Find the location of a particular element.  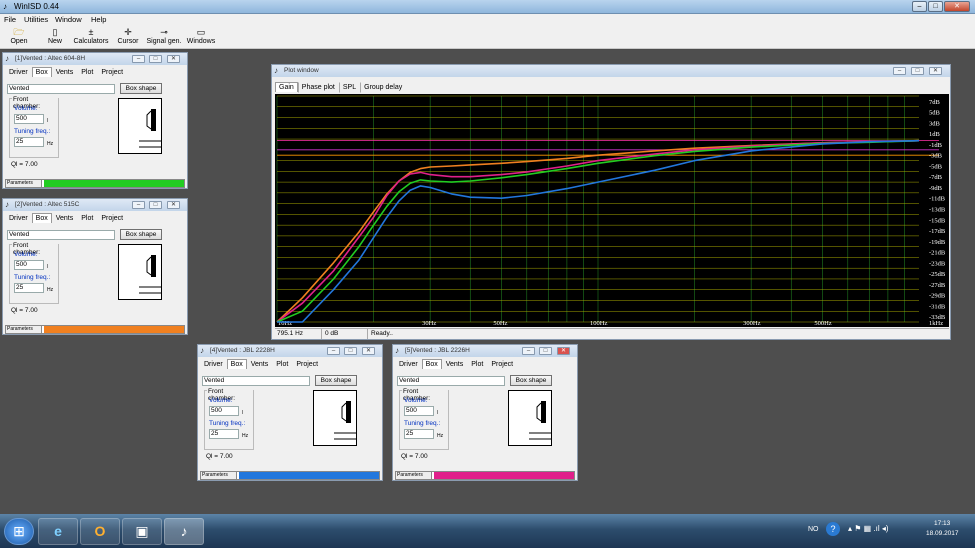

calculators-button: ± Calculators is located at coordinates (91, 35).